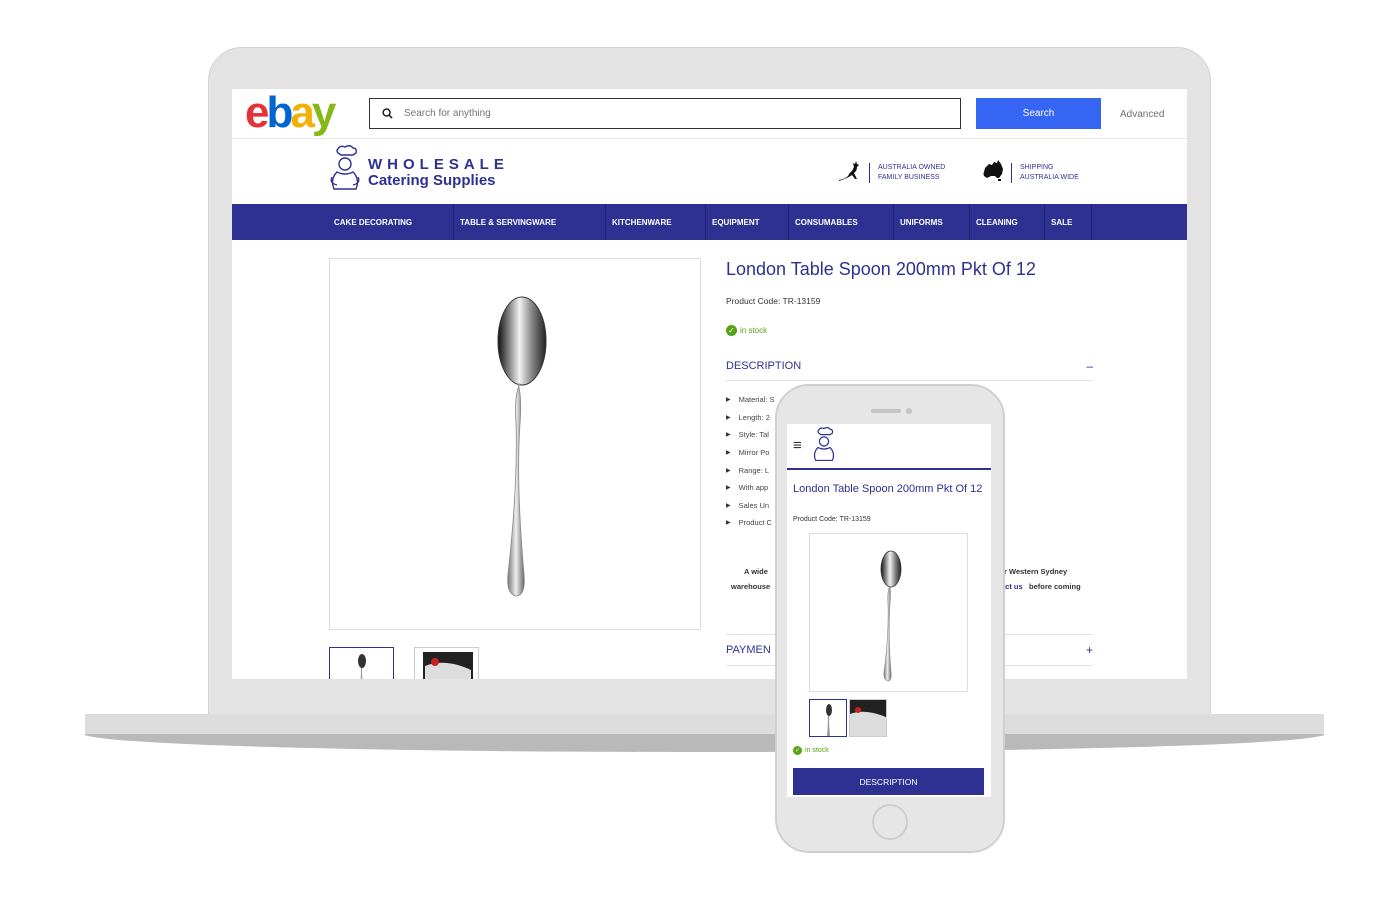  What do you see at coordinates (1037, 167) in the screenshot?
I see `shipping-line1: SHIPPING` at bounding box center [1037, 167].